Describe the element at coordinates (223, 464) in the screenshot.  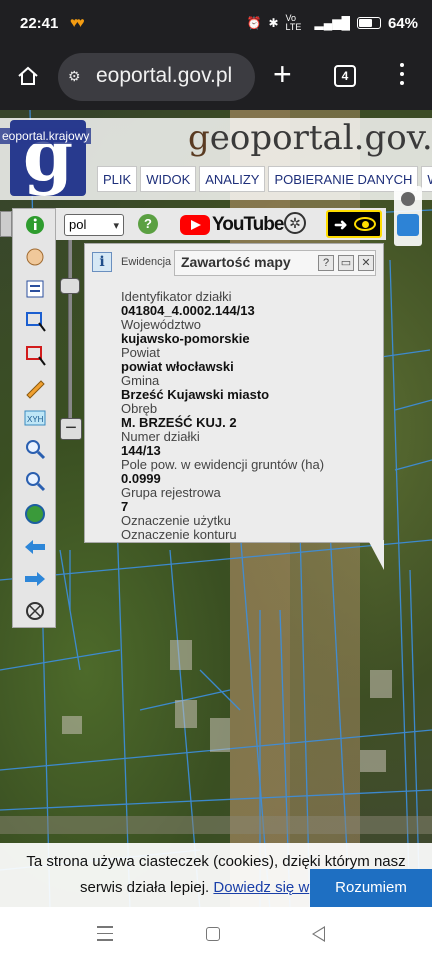
I see `field-label: Pole pow. w ewidencji gruntów (ha)` at that location.